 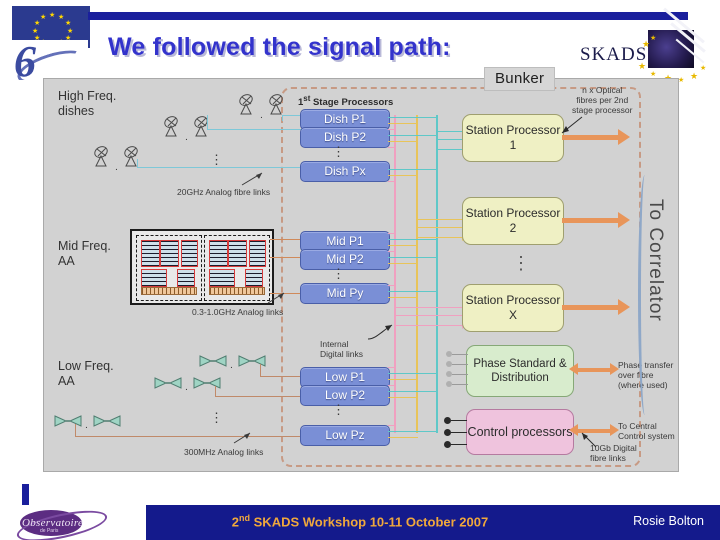 I want to click on processor-mid-py: Mid Py, so click(x=345, y=293).